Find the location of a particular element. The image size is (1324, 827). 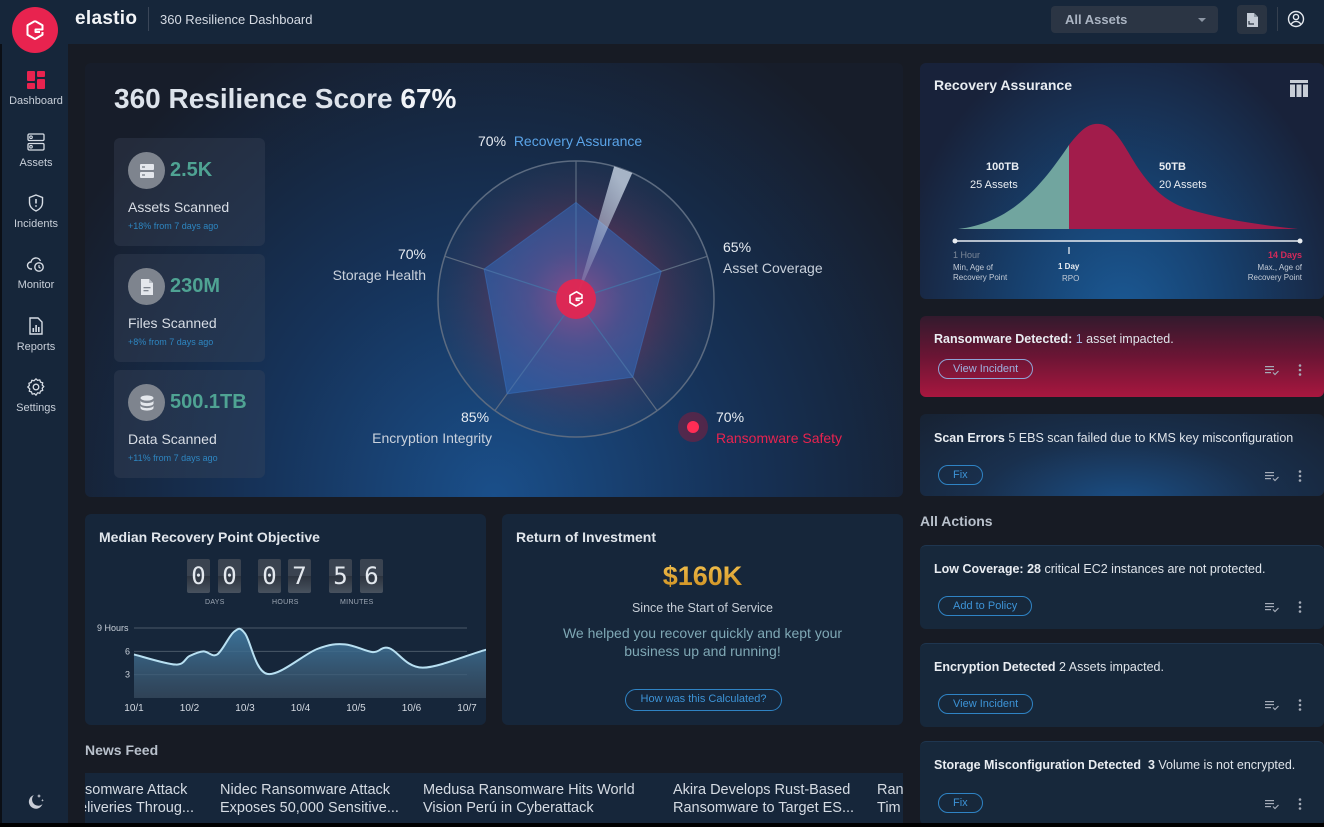

left-size: 100TB is located at coordinates (1003, 167).